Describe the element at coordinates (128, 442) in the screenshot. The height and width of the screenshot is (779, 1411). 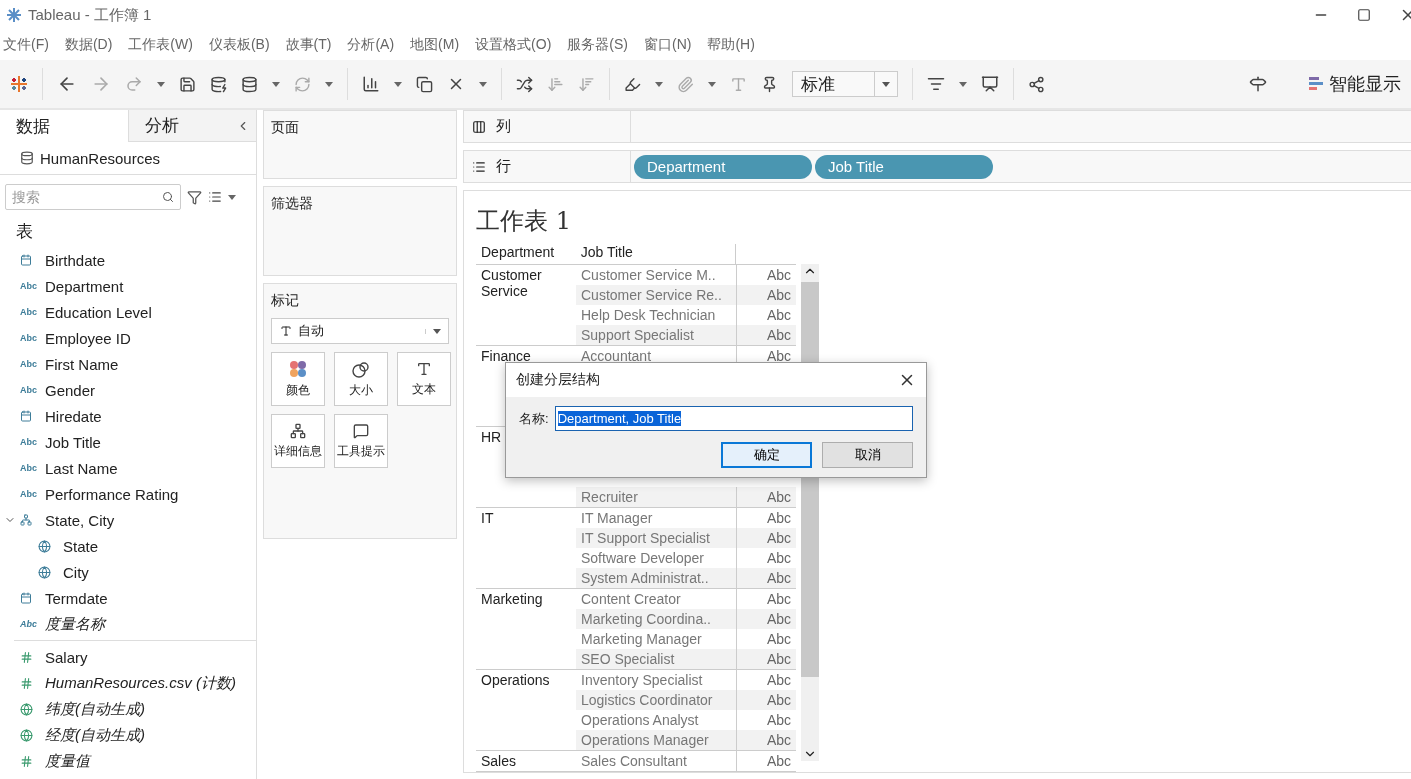
I see `field-item: Abc Job Title` at that location.